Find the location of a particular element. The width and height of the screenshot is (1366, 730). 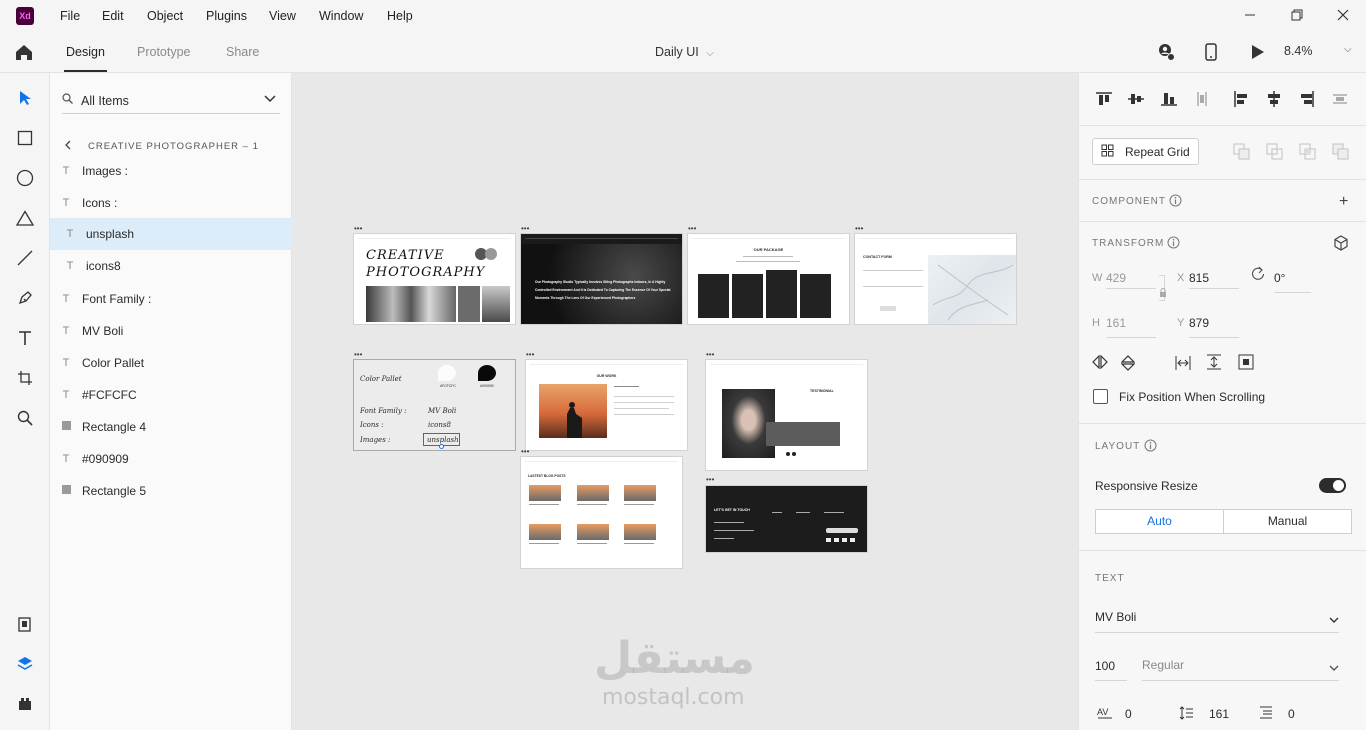

layer-item: Ticons8 is located at coordinates (171, 266).